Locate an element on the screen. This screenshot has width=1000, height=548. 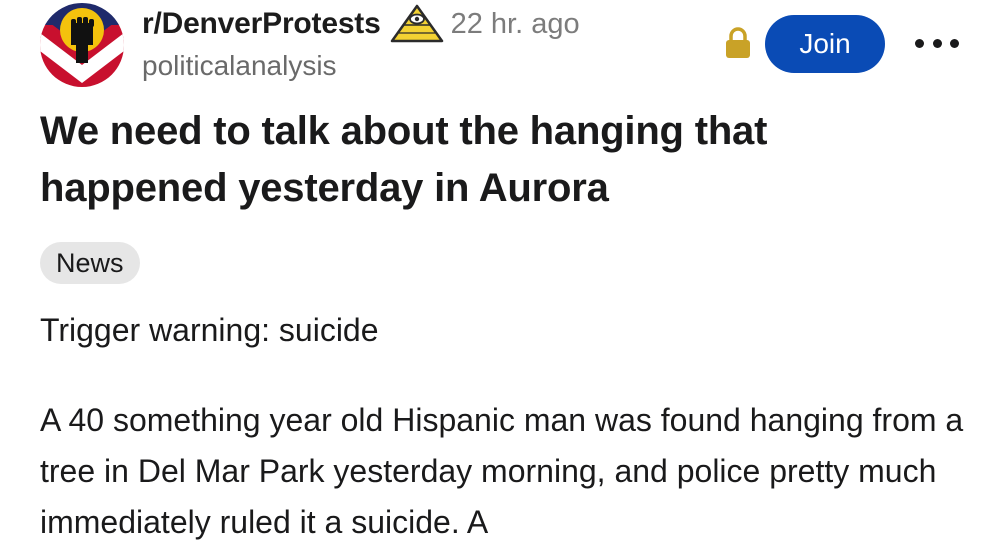
illuminati-pyramid-award-icon is located at coordinates (417, 24).